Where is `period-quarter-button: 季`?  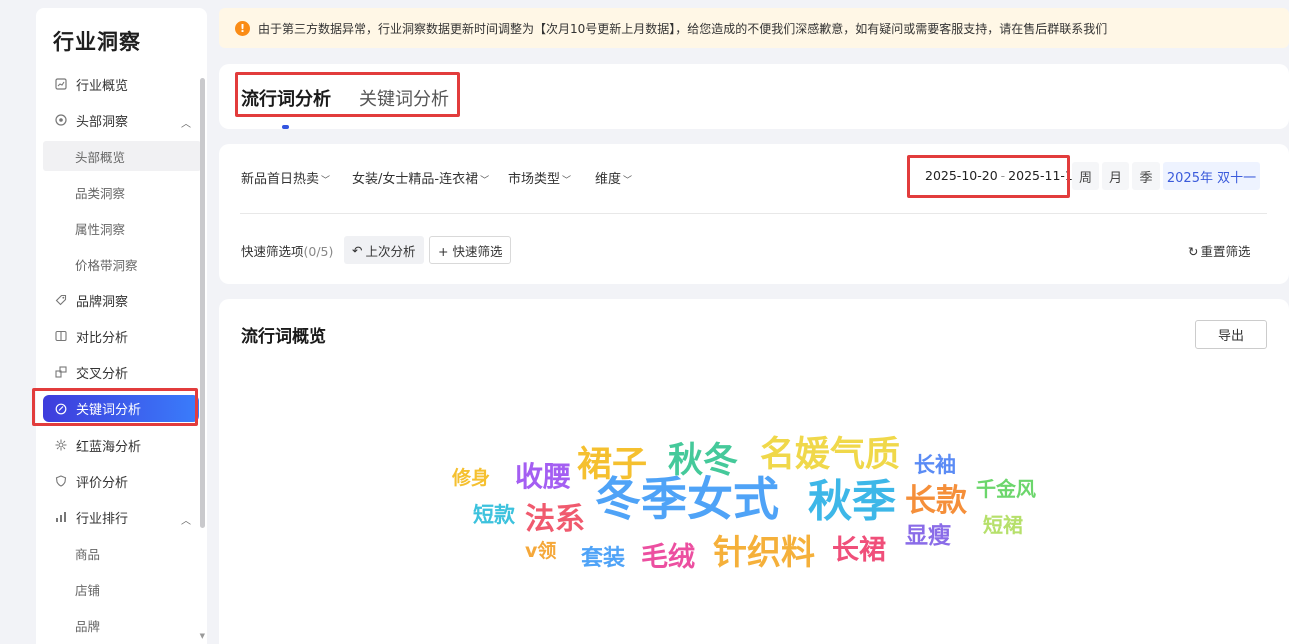 period-quarter-button: 季 is located at coordinates (1146, 176).